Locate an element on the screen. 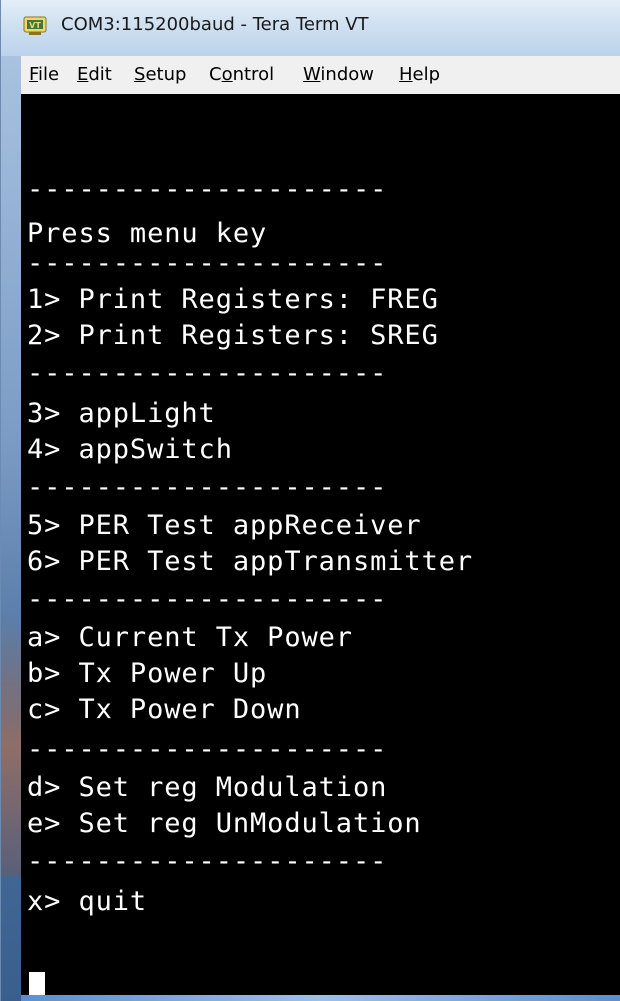 Image resolution: width=620 pixels, height=1001 pixels. menu-file-mnemonic: F is located at coordinates (34, 74).